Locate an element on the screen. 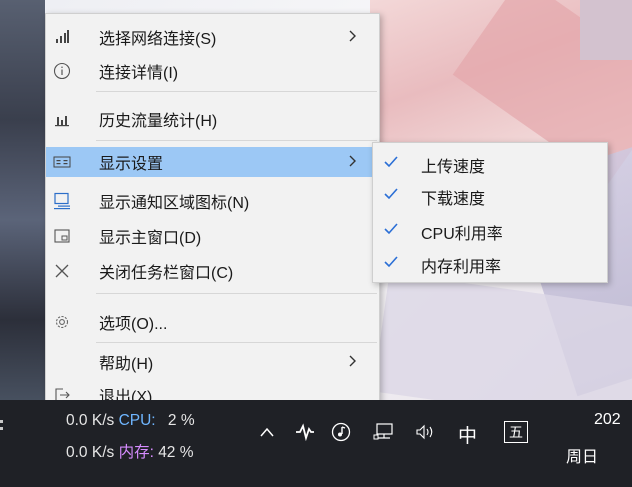 Image resolution: width=632 pixels, height=487 pixels. clock-year: 202 is located at coordinates (607, 420).